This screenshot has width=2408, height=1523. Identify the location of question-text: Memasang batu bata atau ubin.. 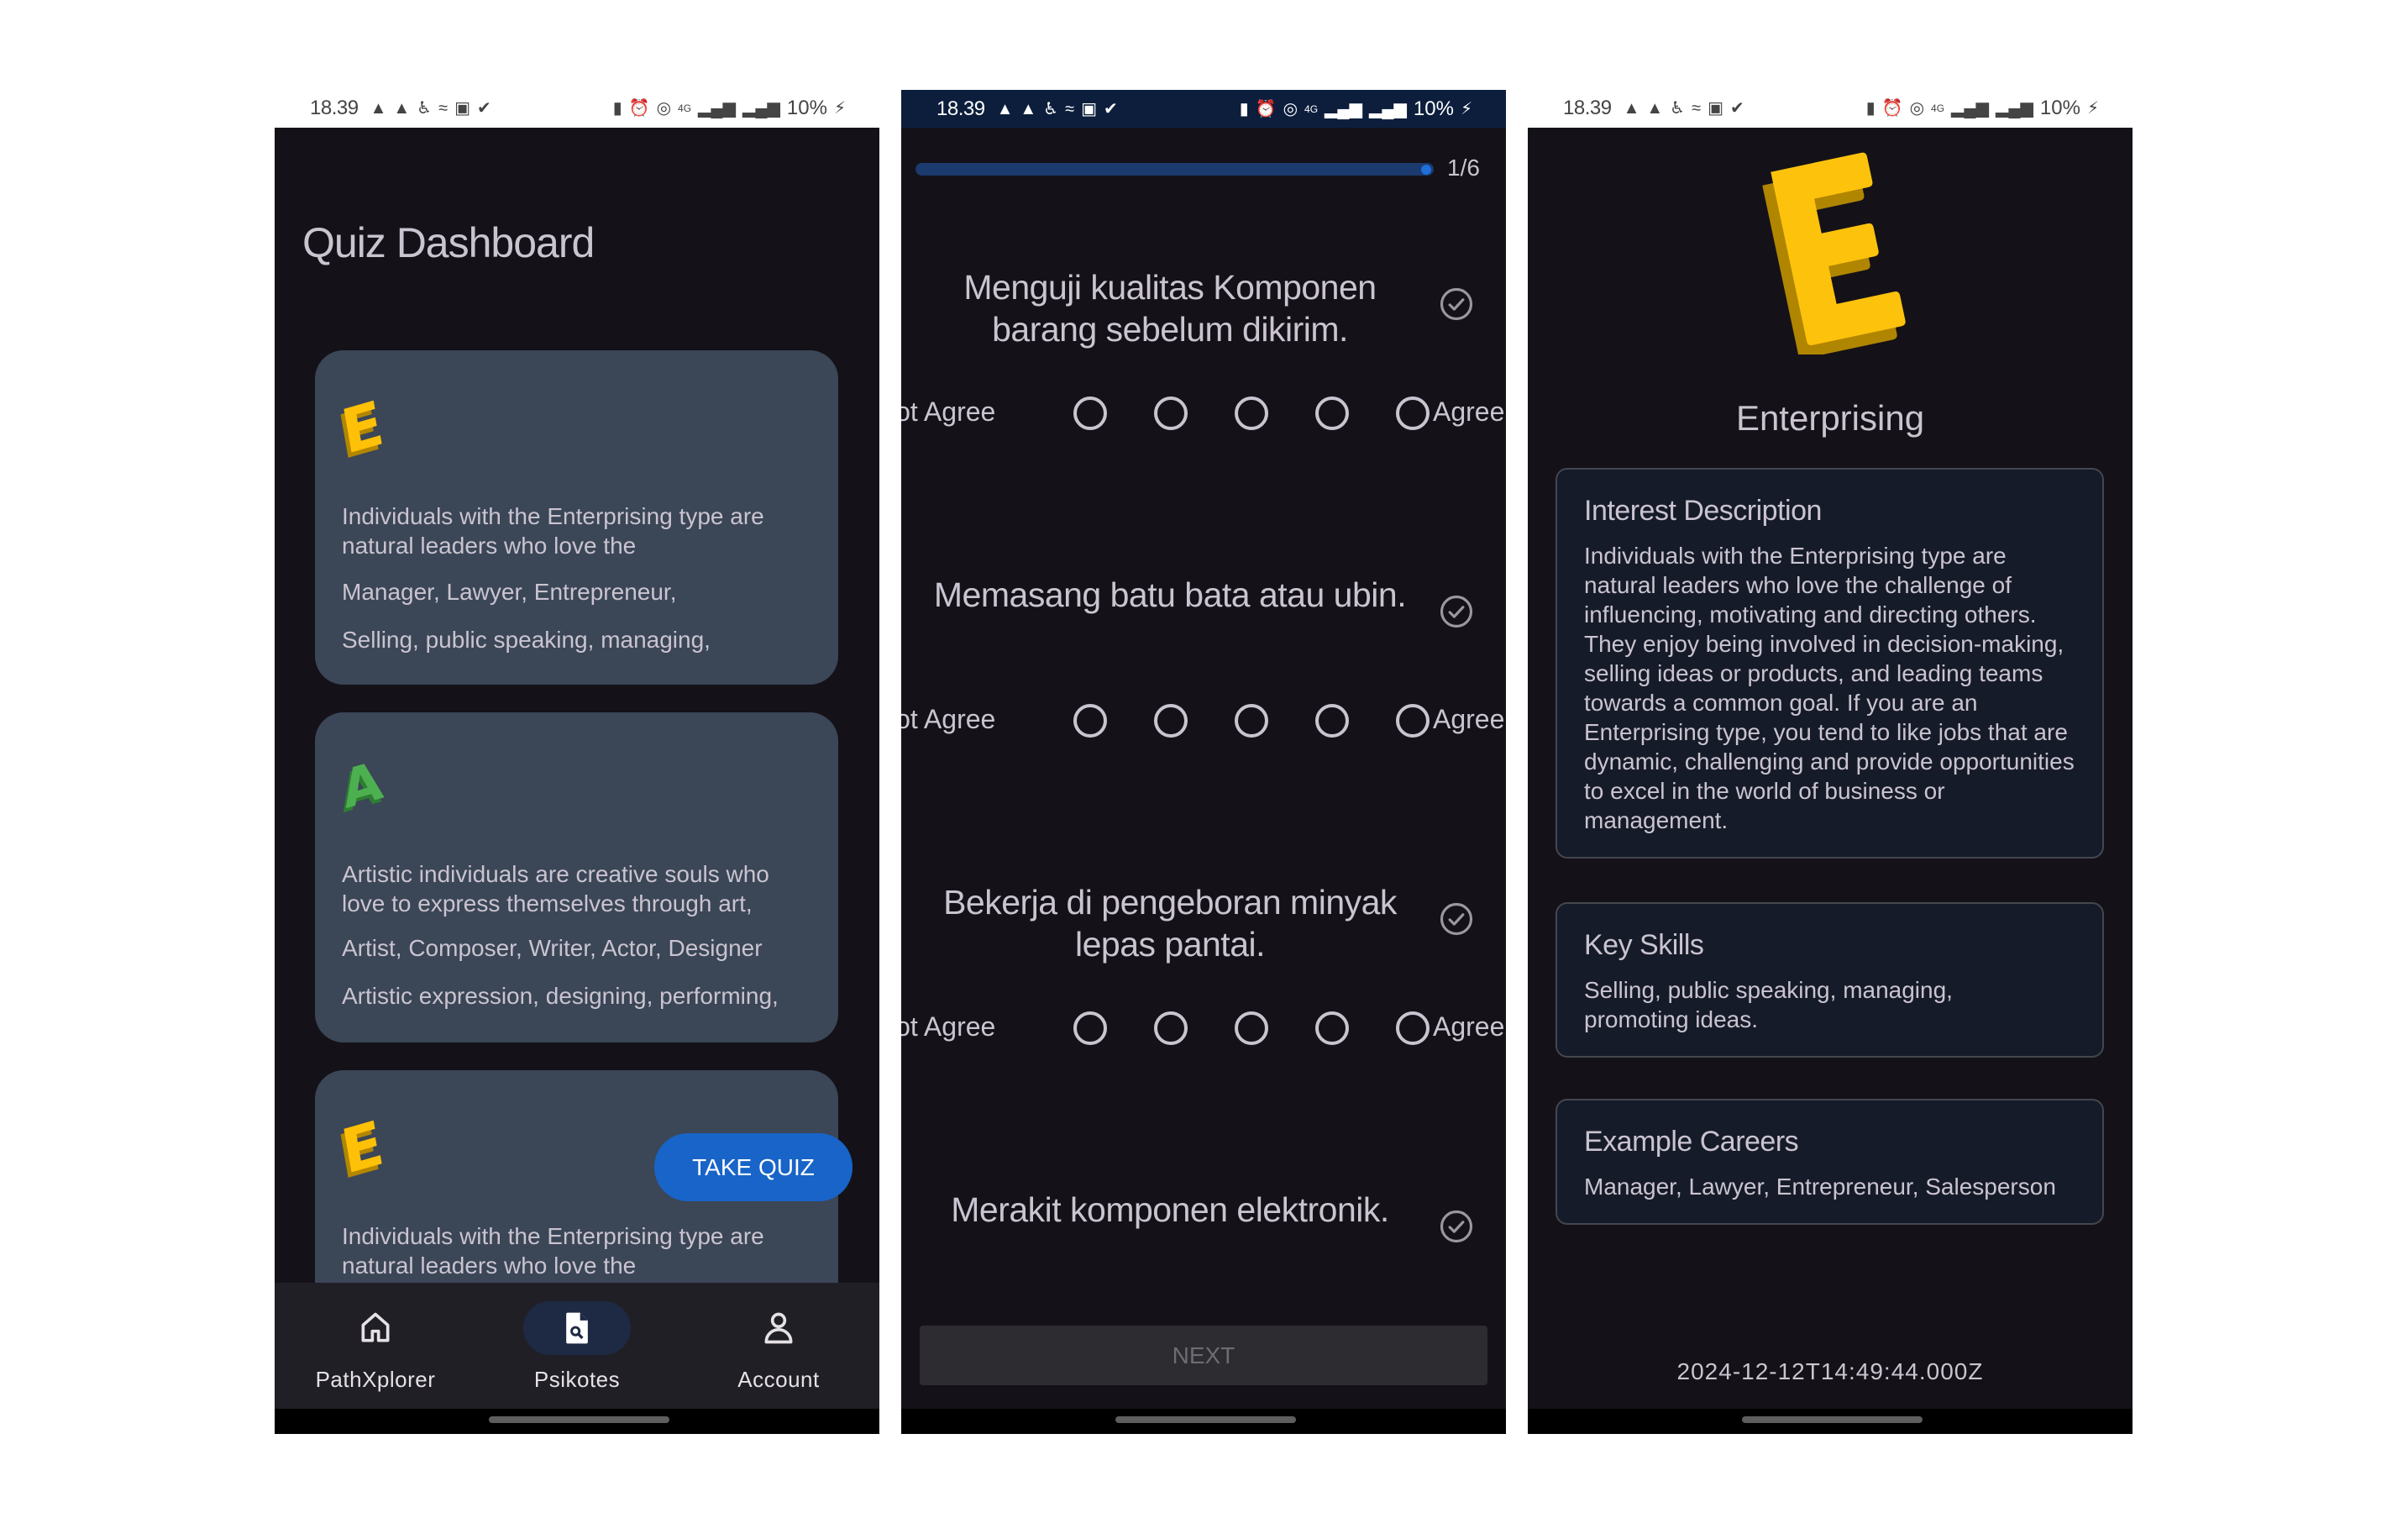
(1170, 594).